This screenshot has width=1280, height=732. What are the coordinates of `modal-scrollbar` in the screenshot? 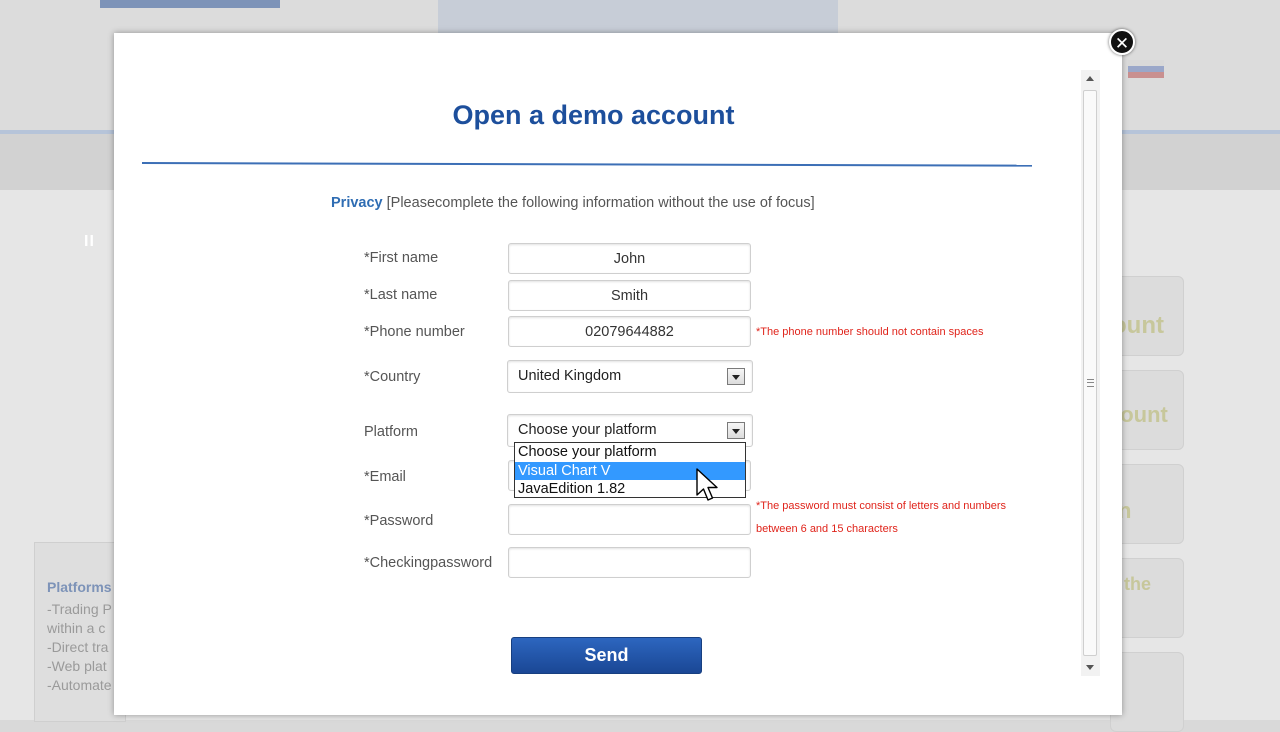 It's located at (1090, 373).